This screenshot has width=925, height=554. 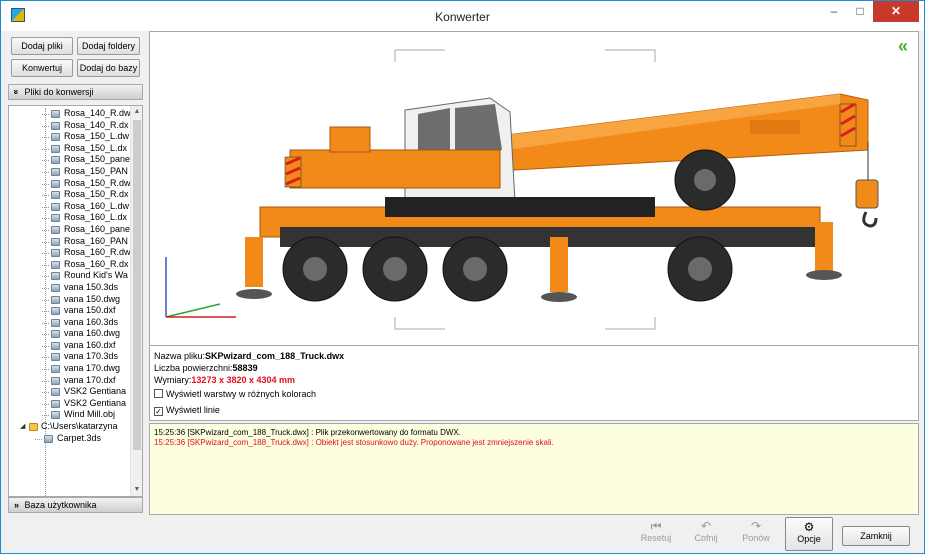 What do you see at coordinates (158, 411) in the screenshot?
I see `lines-checkbox: ✓` at bounding box center [158, 411].